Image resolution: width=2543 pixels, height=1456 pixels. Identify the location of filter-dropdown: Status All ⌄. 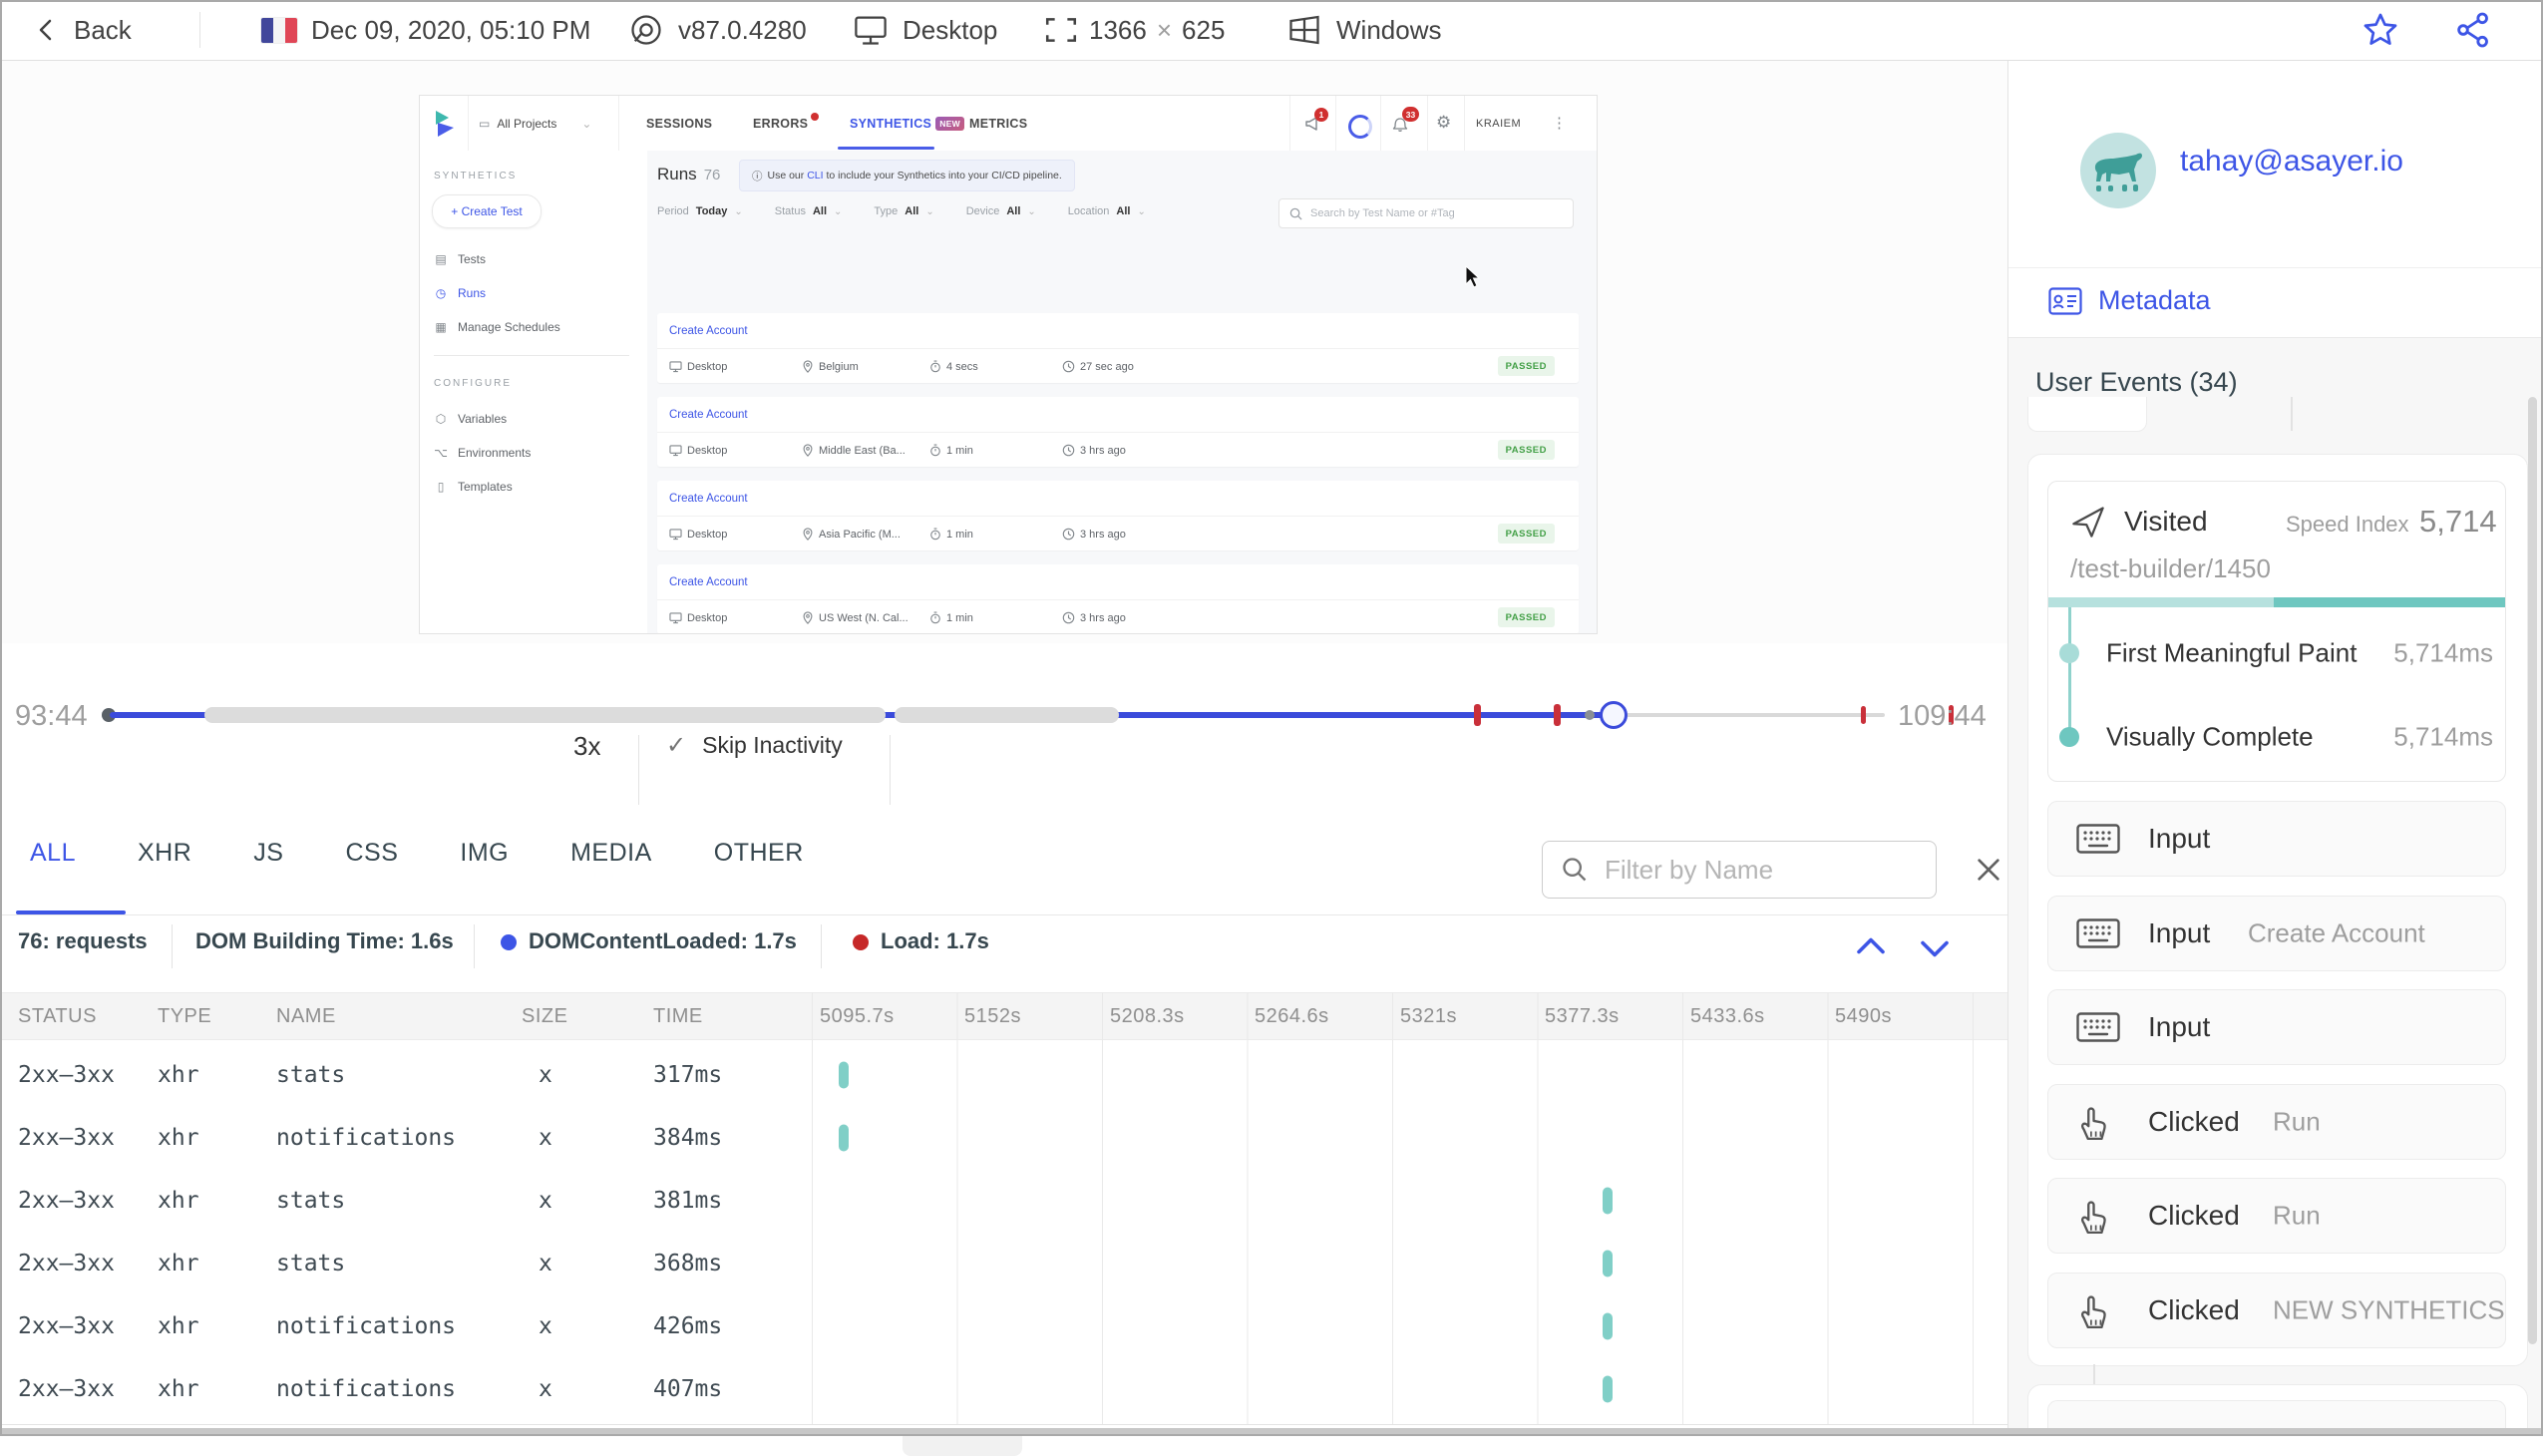
(809, 211).